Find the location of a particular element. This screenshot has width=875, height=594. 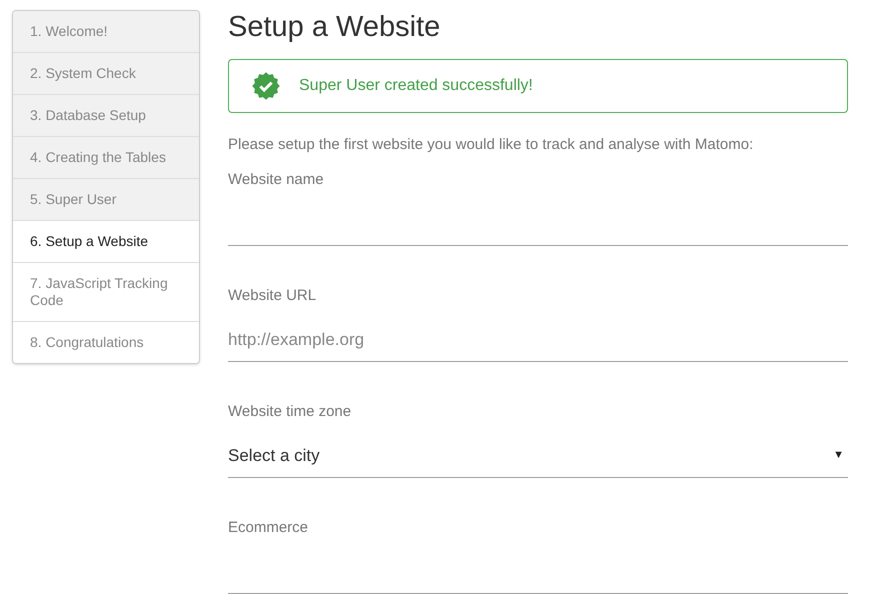

field-label: Website time zone is located at coordinates (290, 412).